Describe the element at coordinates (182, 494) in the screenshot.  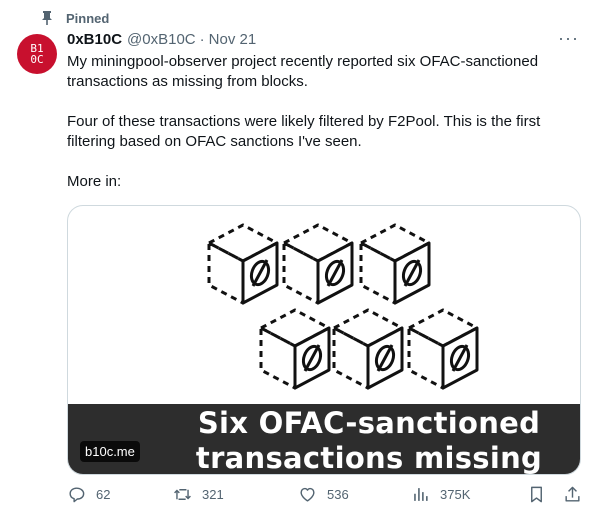
I see `retweet-icon` at that location.